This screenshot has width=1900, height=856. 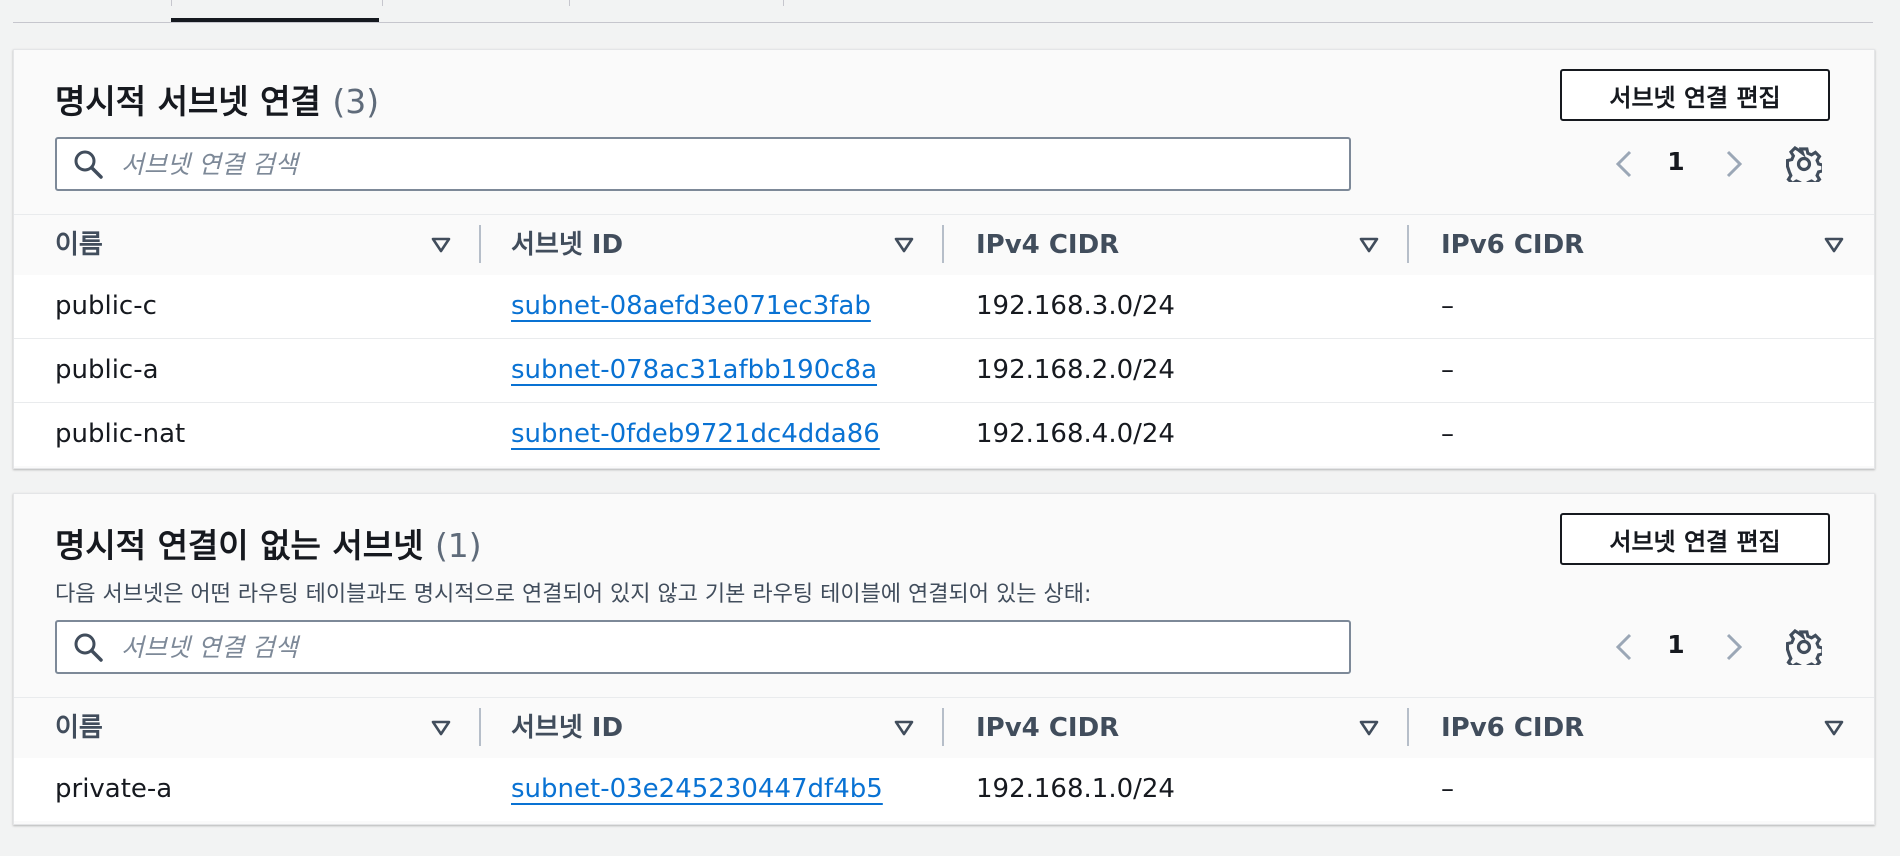 What do you see at coordinates (1075, 306) in the screenshot?
I see `cell-ipv4-cidr: 192.168.3.0/24` at bounding box center [1075, 306].